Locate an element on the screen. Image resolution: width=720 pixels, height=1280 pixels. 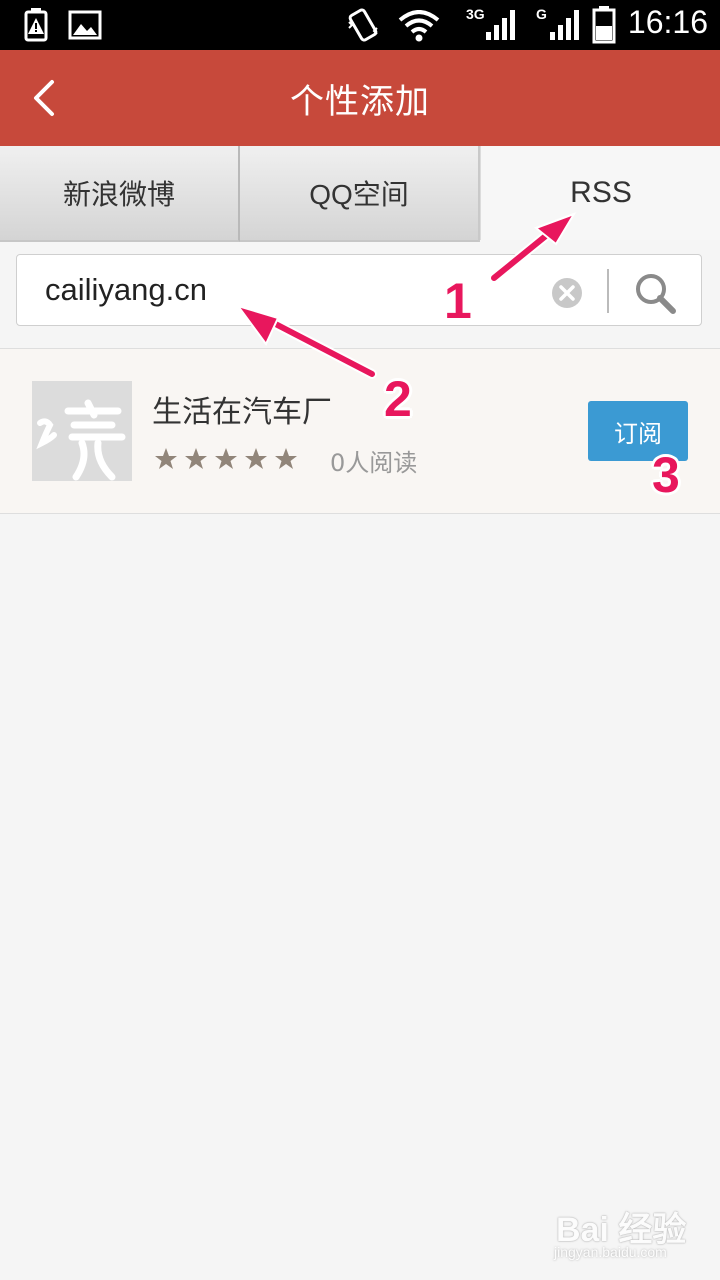
tab-qq-space: QQ空间 is located at coordinates (360, 194).